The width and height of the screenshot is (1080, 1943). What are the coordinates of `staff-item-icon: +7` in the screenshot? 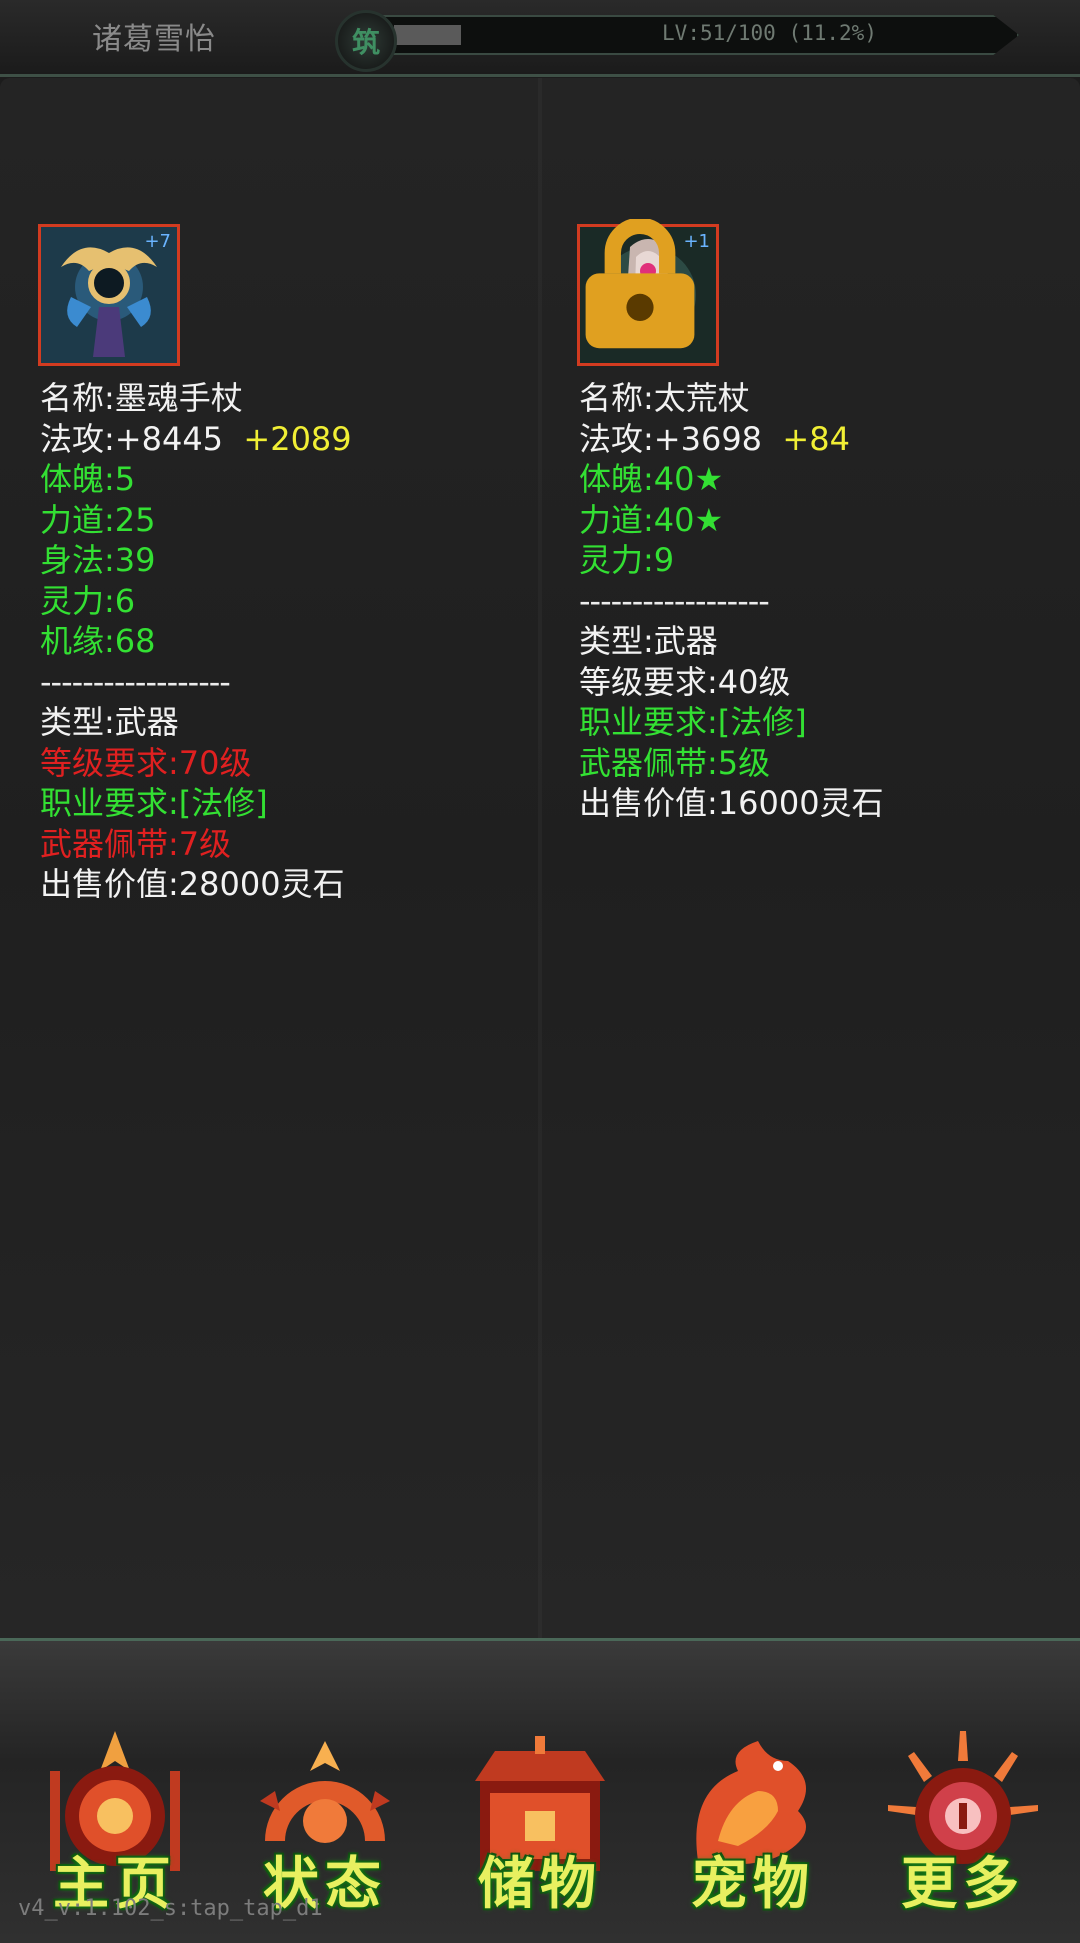 It's located at (109, 295).